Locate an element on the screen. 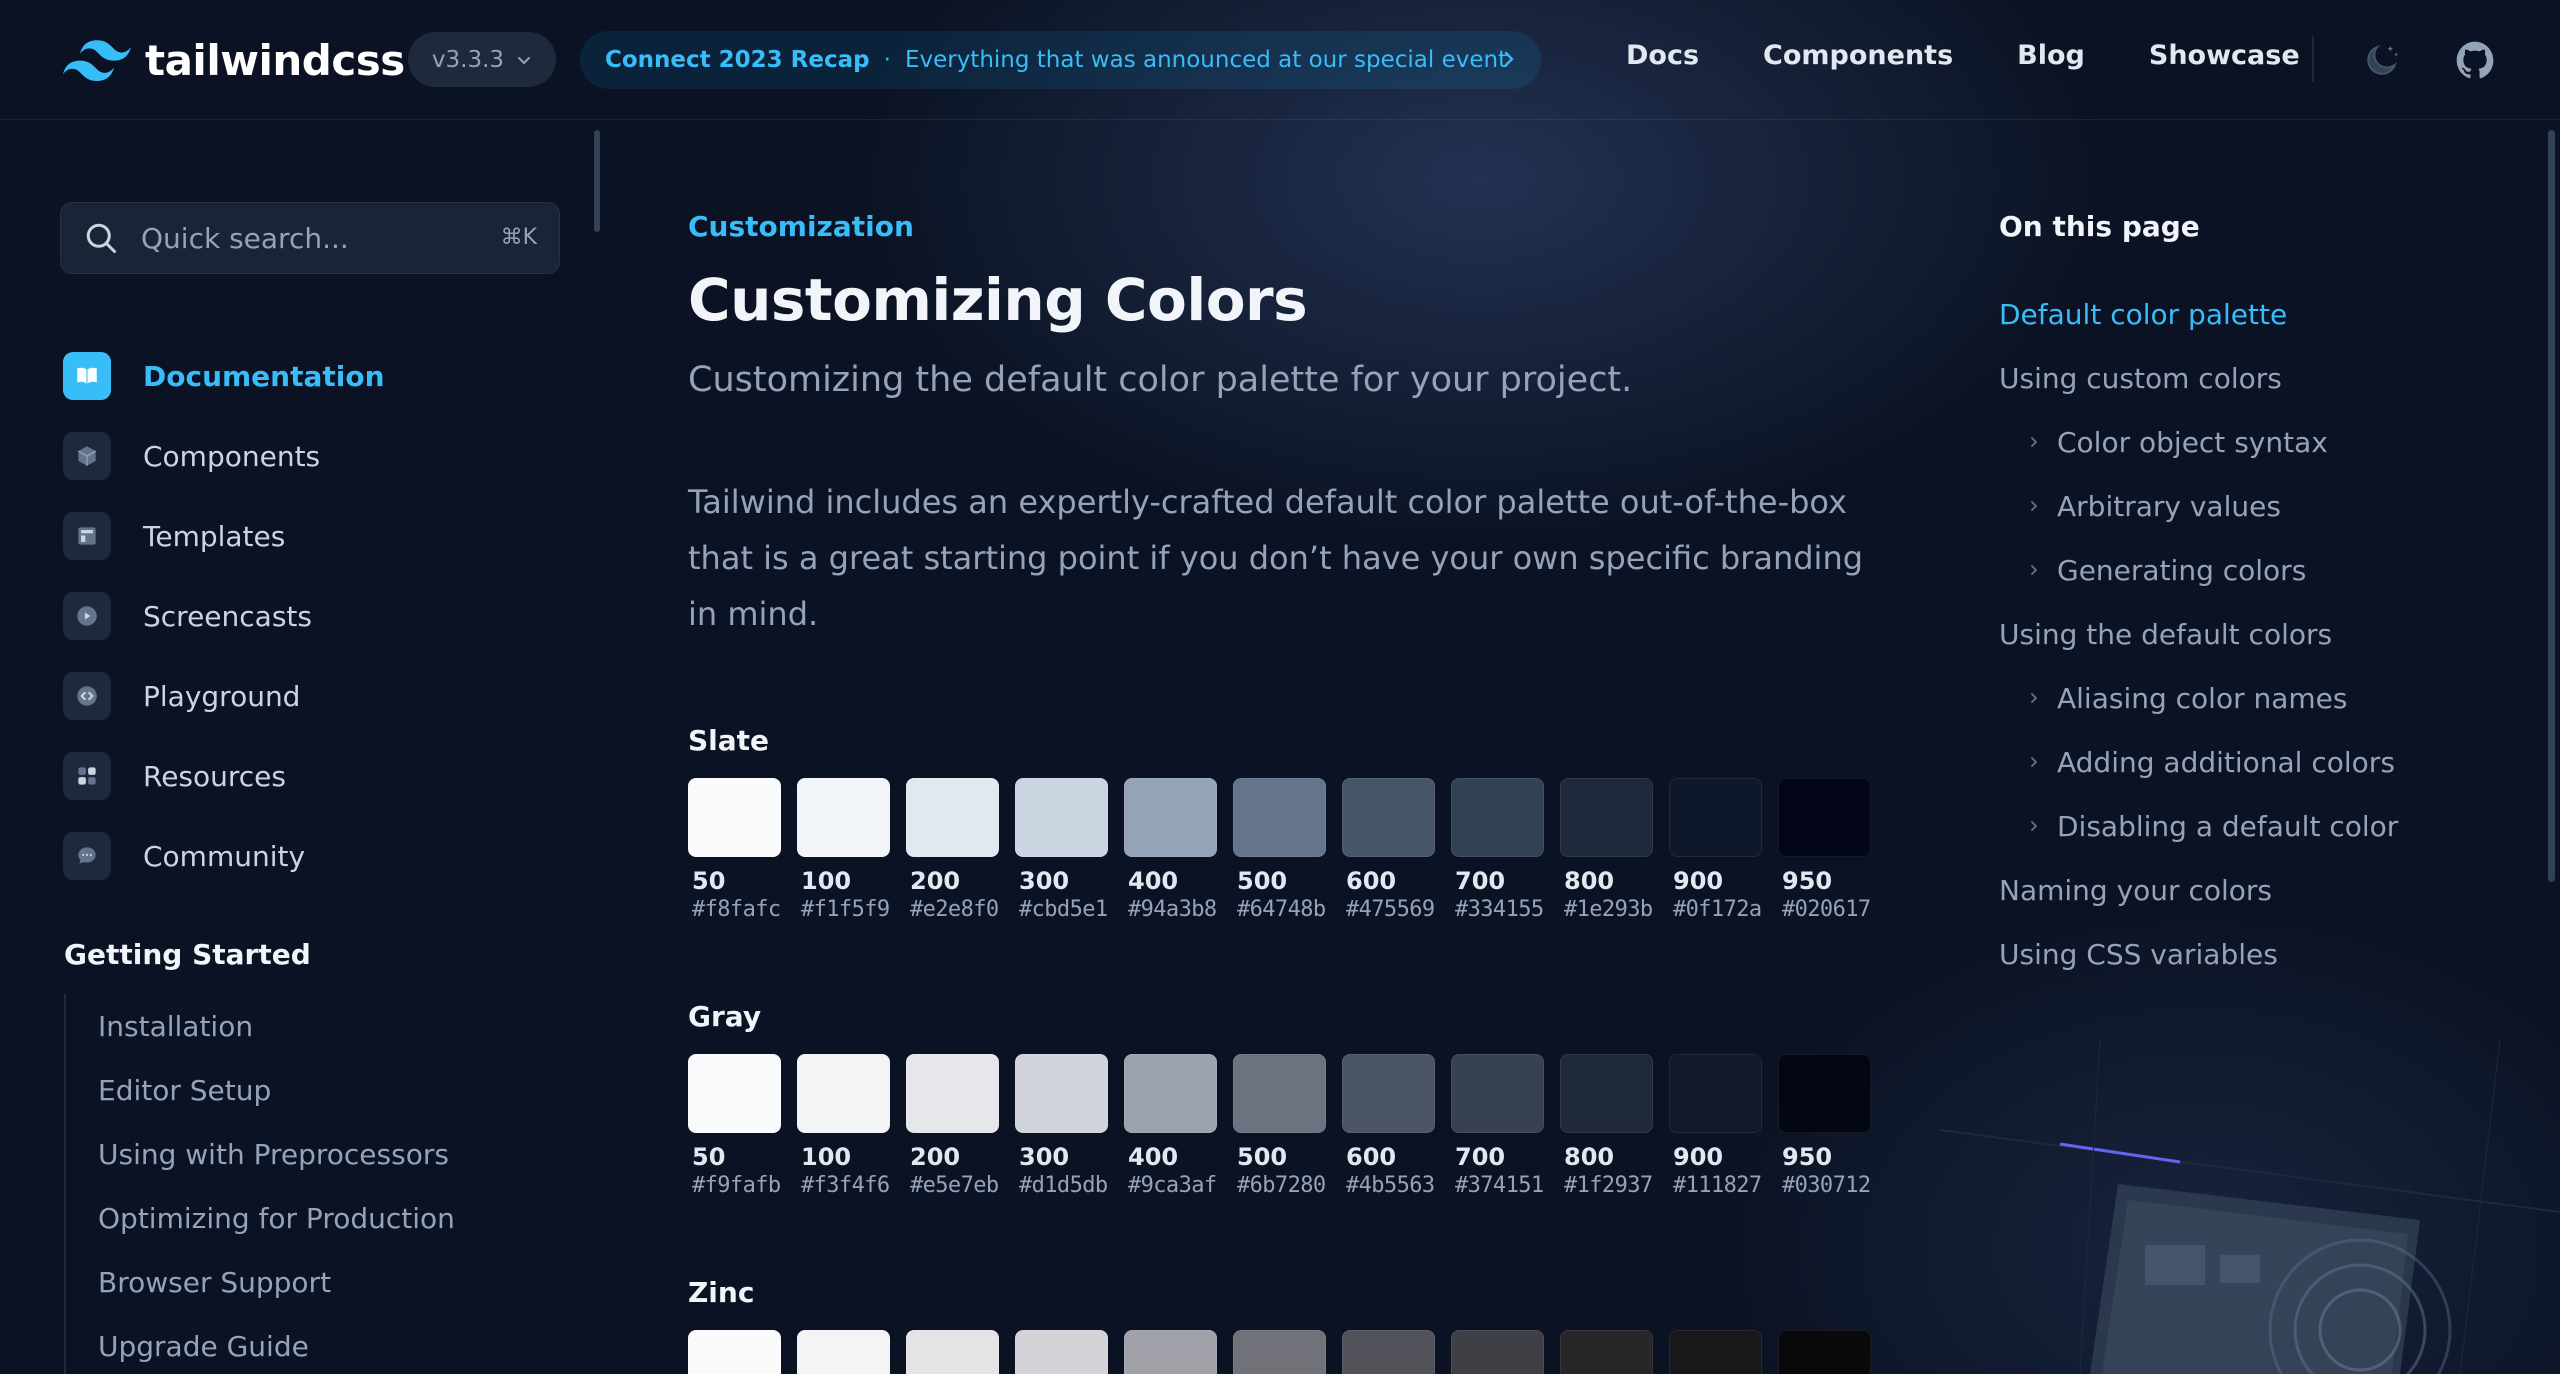 The width and height of the screenshot is (2560, 1374). sidebar-item-components: Components is located at coordinates (224, 456).